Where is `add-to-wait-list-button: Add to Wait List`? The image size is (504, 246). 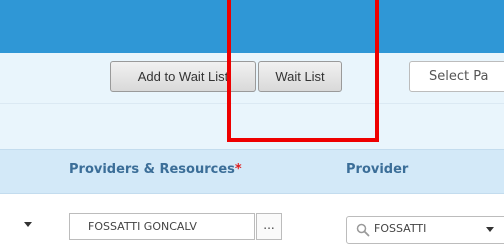 add-to-wait-list-button: Add to Wait List is located at coordinates (183, 76).